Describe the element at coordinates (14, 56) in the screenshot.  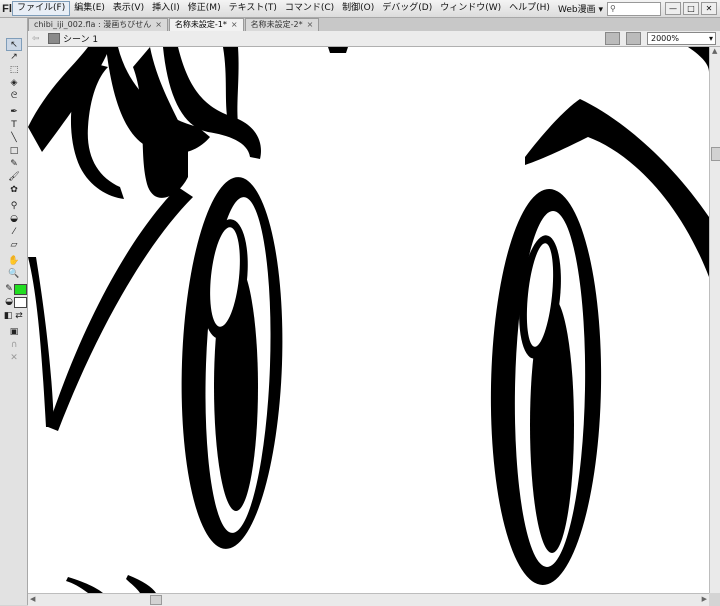
I see `subselection-tool-icon: ↗` at that location.